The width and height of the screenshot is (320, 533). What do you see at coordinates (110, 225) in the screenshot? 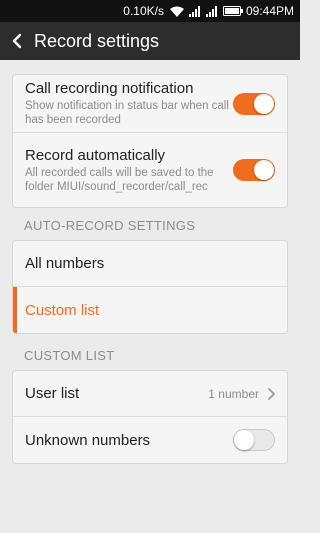
I see `auto-record-section-header: AUTO-RECORD SETTINGS` at bounding box center [110, 225].